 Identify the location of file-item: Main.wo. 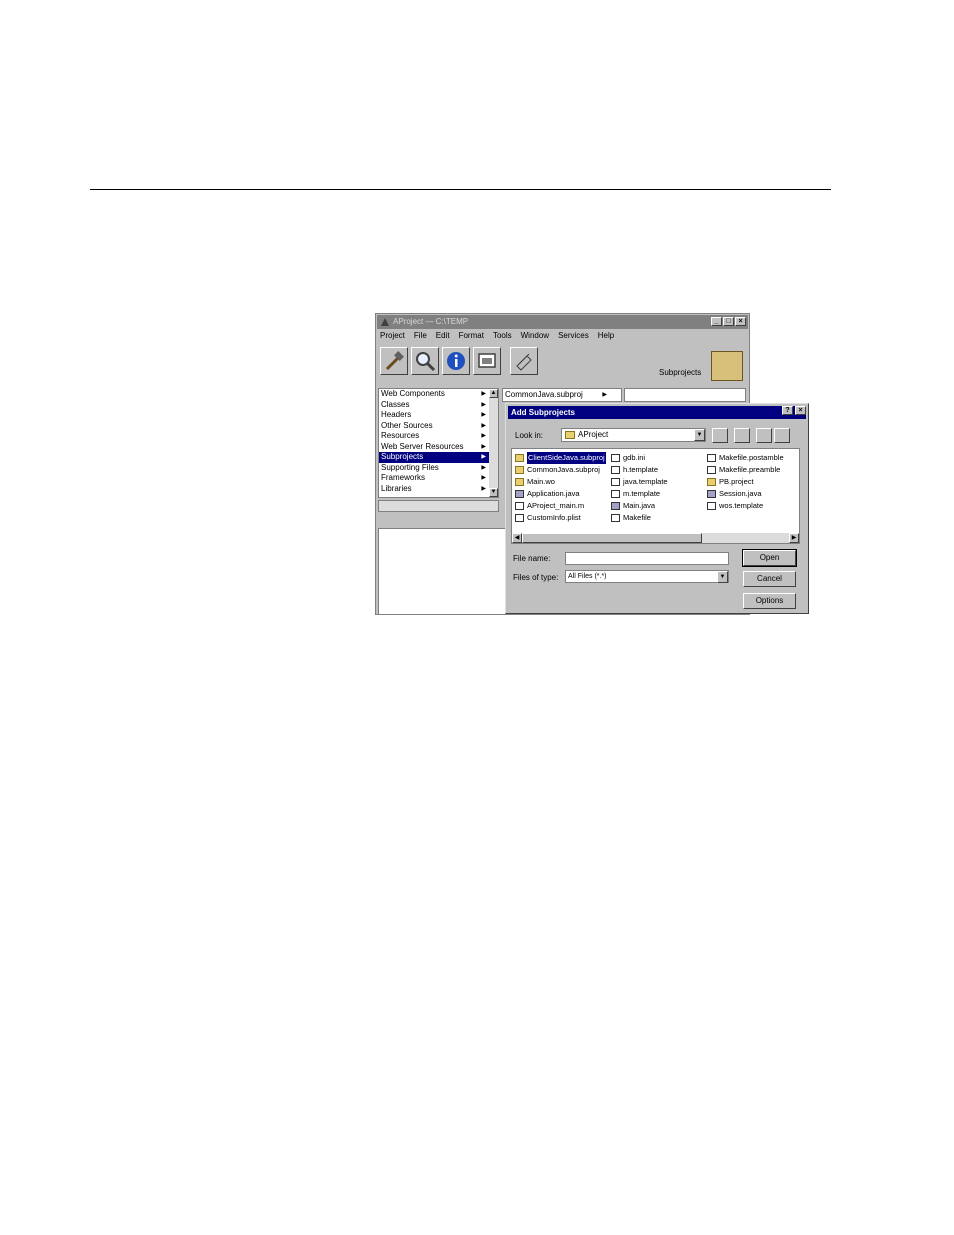
(560, 482).